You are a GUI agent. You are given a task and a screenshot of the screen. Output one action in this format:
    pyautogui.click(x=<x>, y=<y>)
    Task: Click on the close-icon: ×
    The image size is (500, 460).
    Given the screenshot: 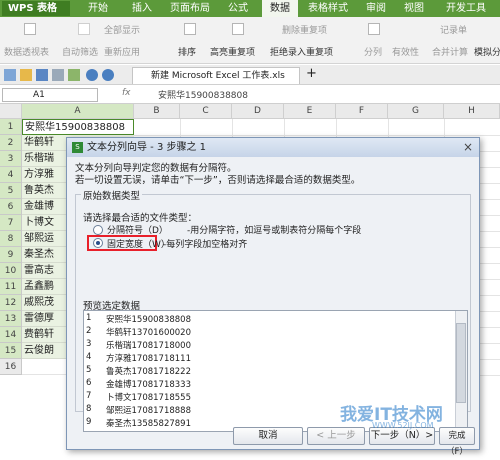 What is the action you would take?
    pyautogui.click(x=468, y=147)
    